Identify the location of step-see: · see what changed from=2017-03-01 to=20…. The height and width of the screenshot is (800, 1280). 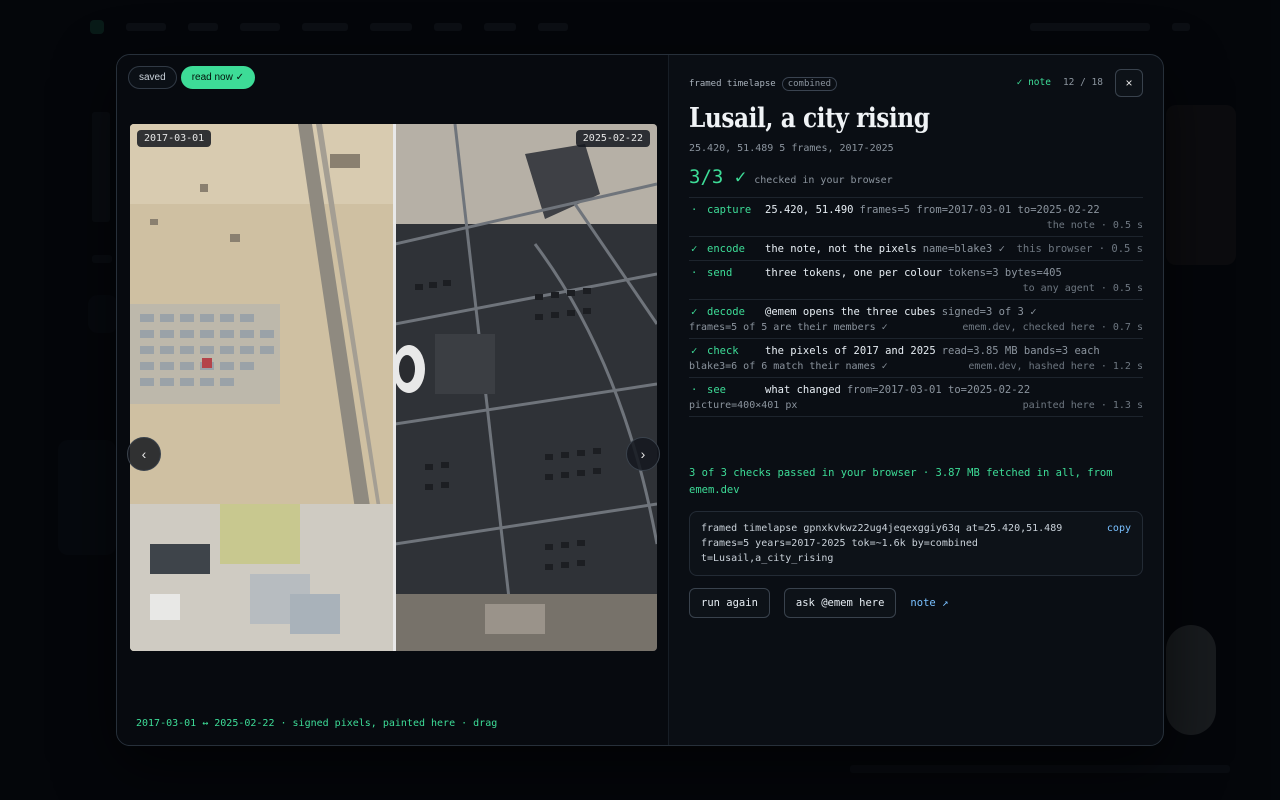
(916, 397).